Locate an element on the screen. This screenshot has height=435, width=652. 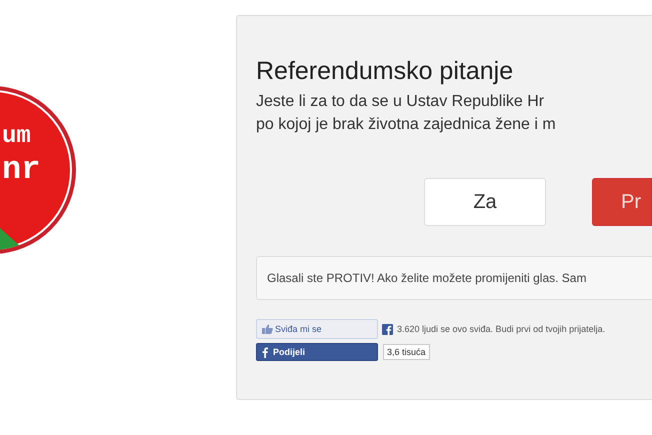
like-button: Sviđa mi se is located at coordinates (317, 329).